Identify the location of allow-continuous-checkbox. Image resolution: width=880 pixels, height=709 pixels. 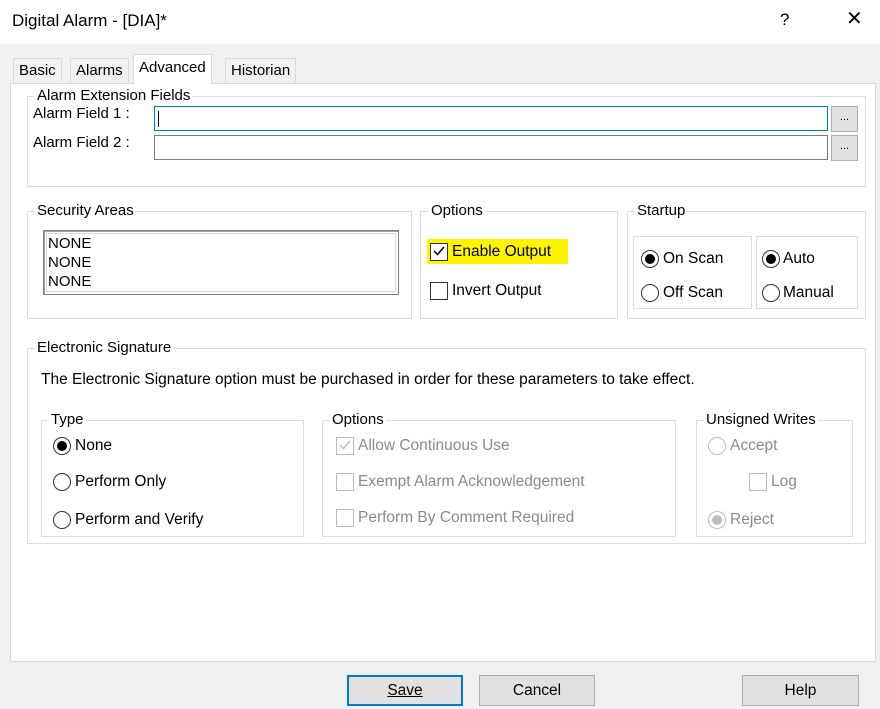
(345, 446).